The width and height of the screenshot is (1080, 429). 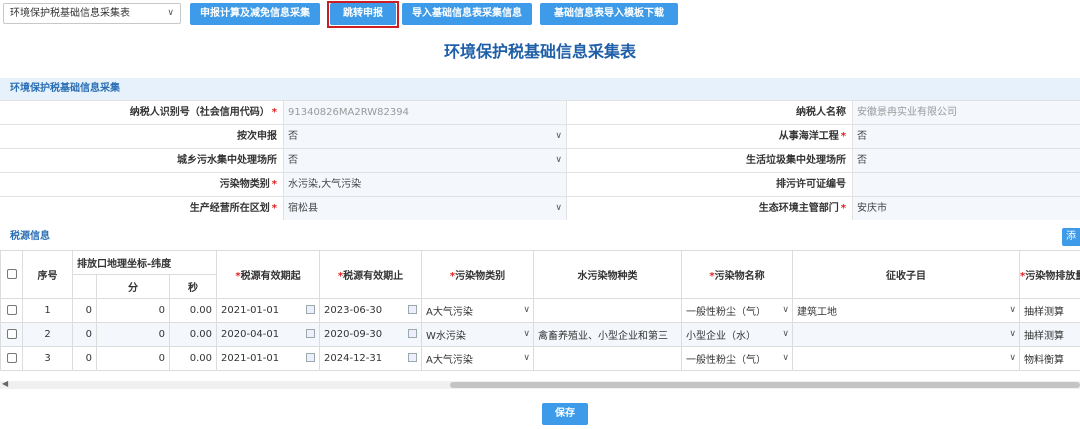 I want to click on col-start: 税源有效期起, so click(x=270, y=276).